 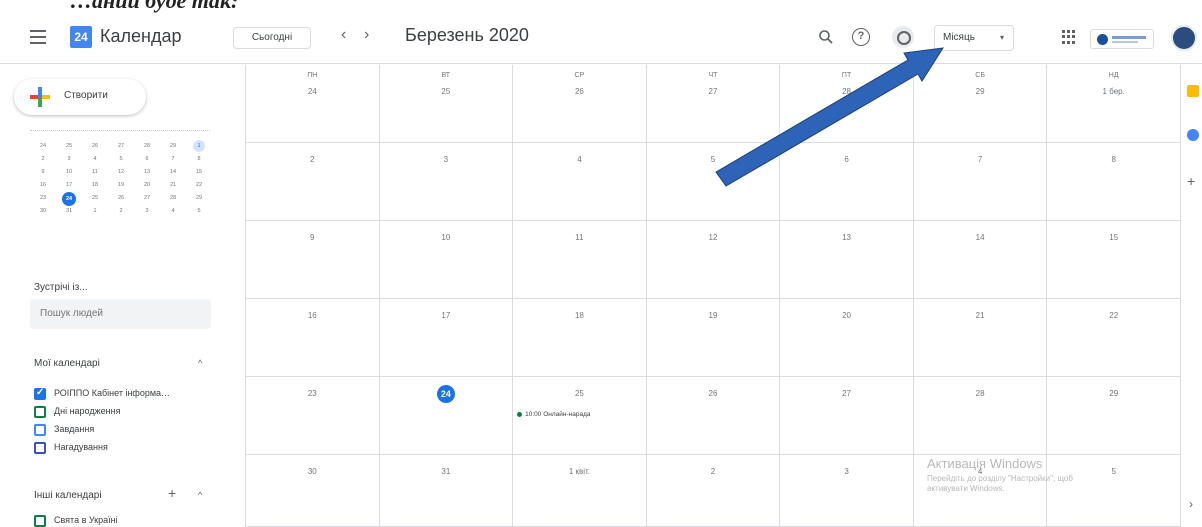 I want to click on day-cell: 1 квіт., so click(x=579, y=491).